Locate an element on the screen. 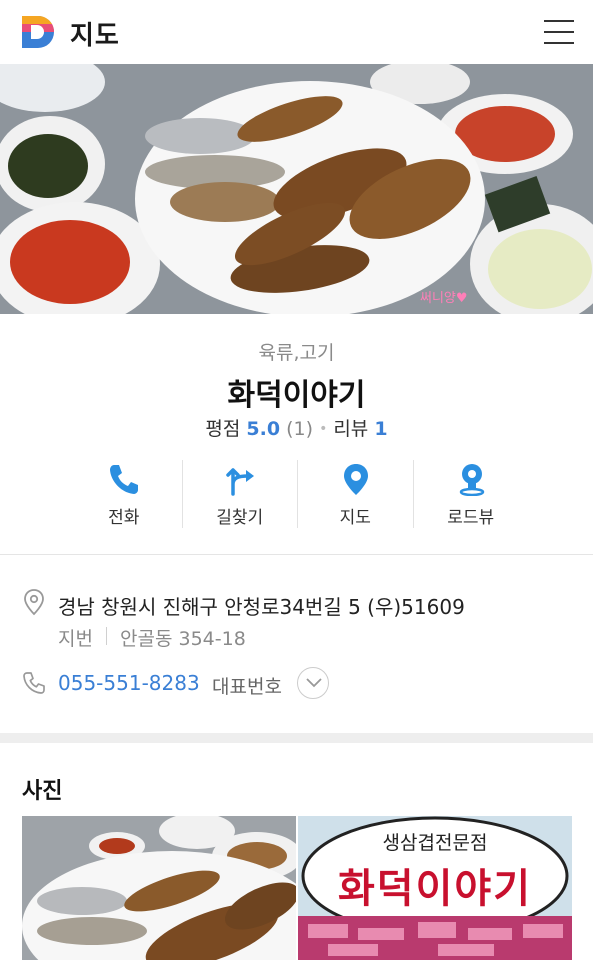 The width and height of the screenshot is (593, 960). map-button: 지도 is located at coordinates (355, 494).